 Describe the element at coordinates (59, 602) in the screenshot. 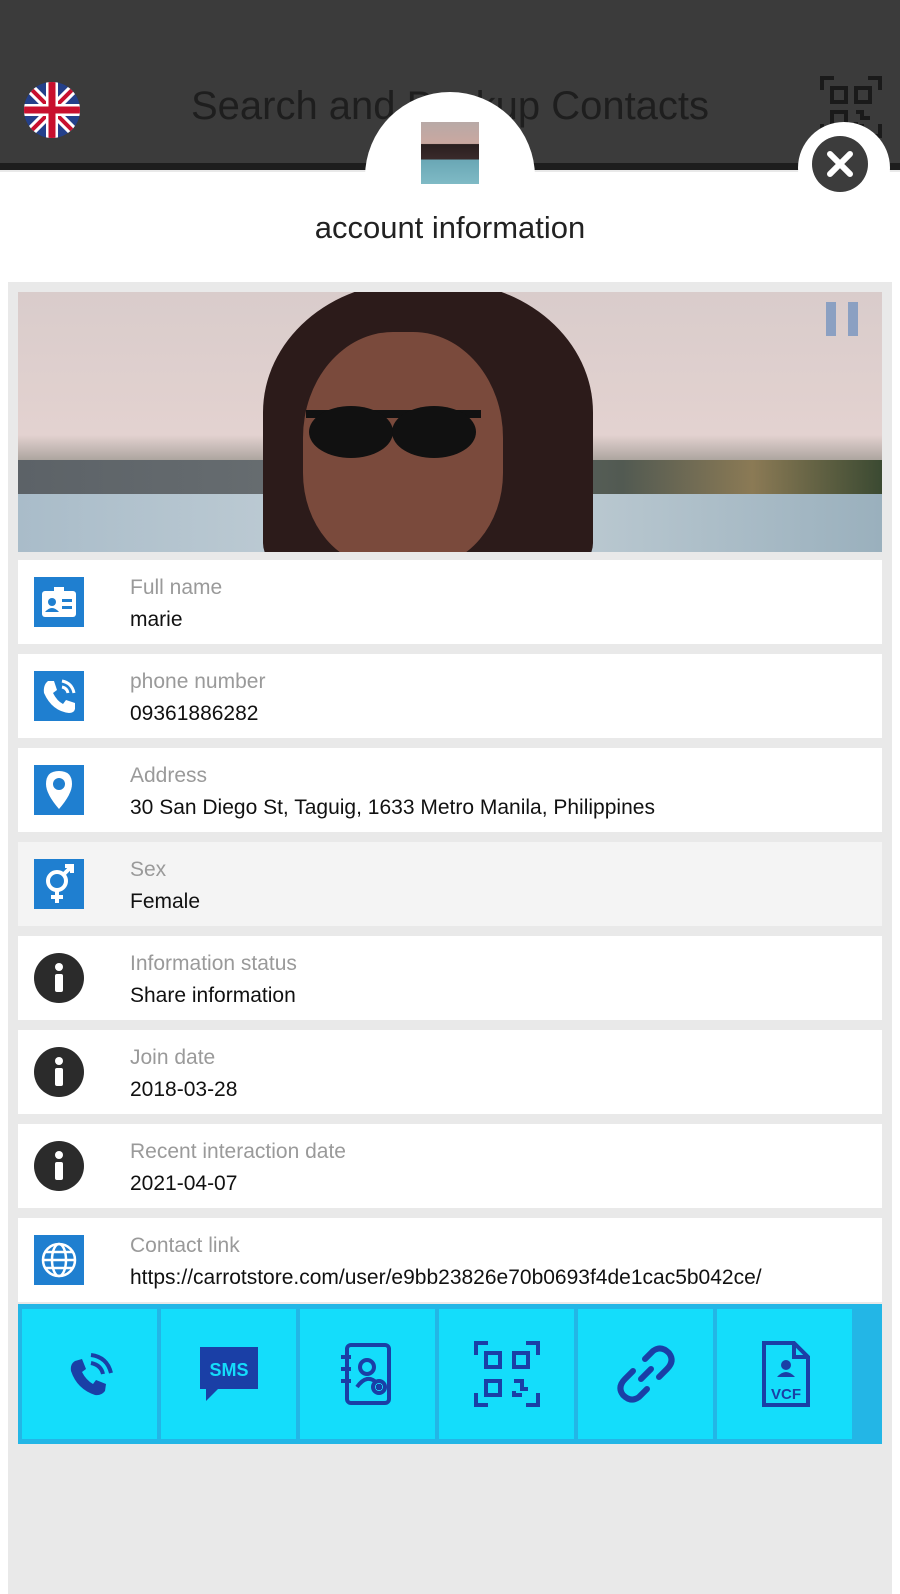

I see `id-card-icon` at that location.